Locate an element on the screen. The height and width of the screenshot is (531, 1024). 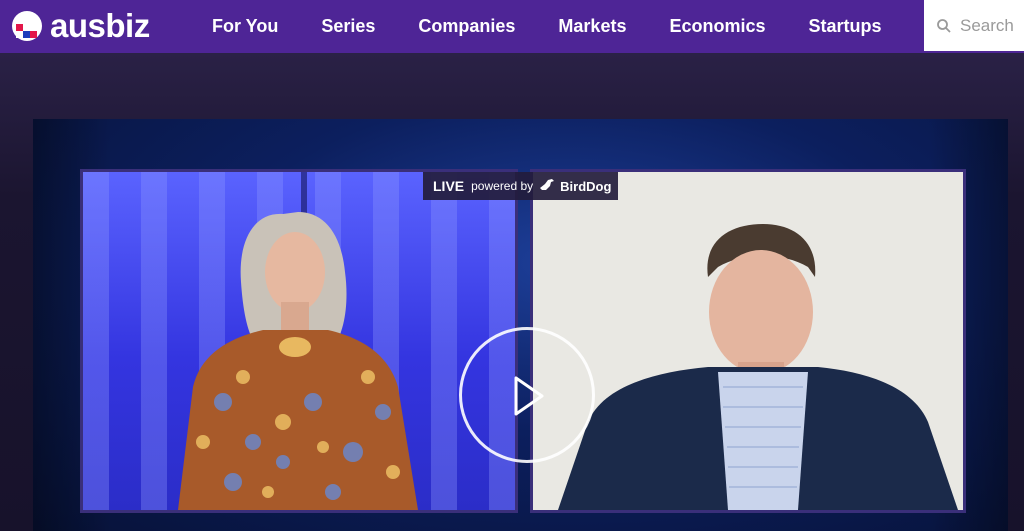
search-input is located at coordinates (991, 25).